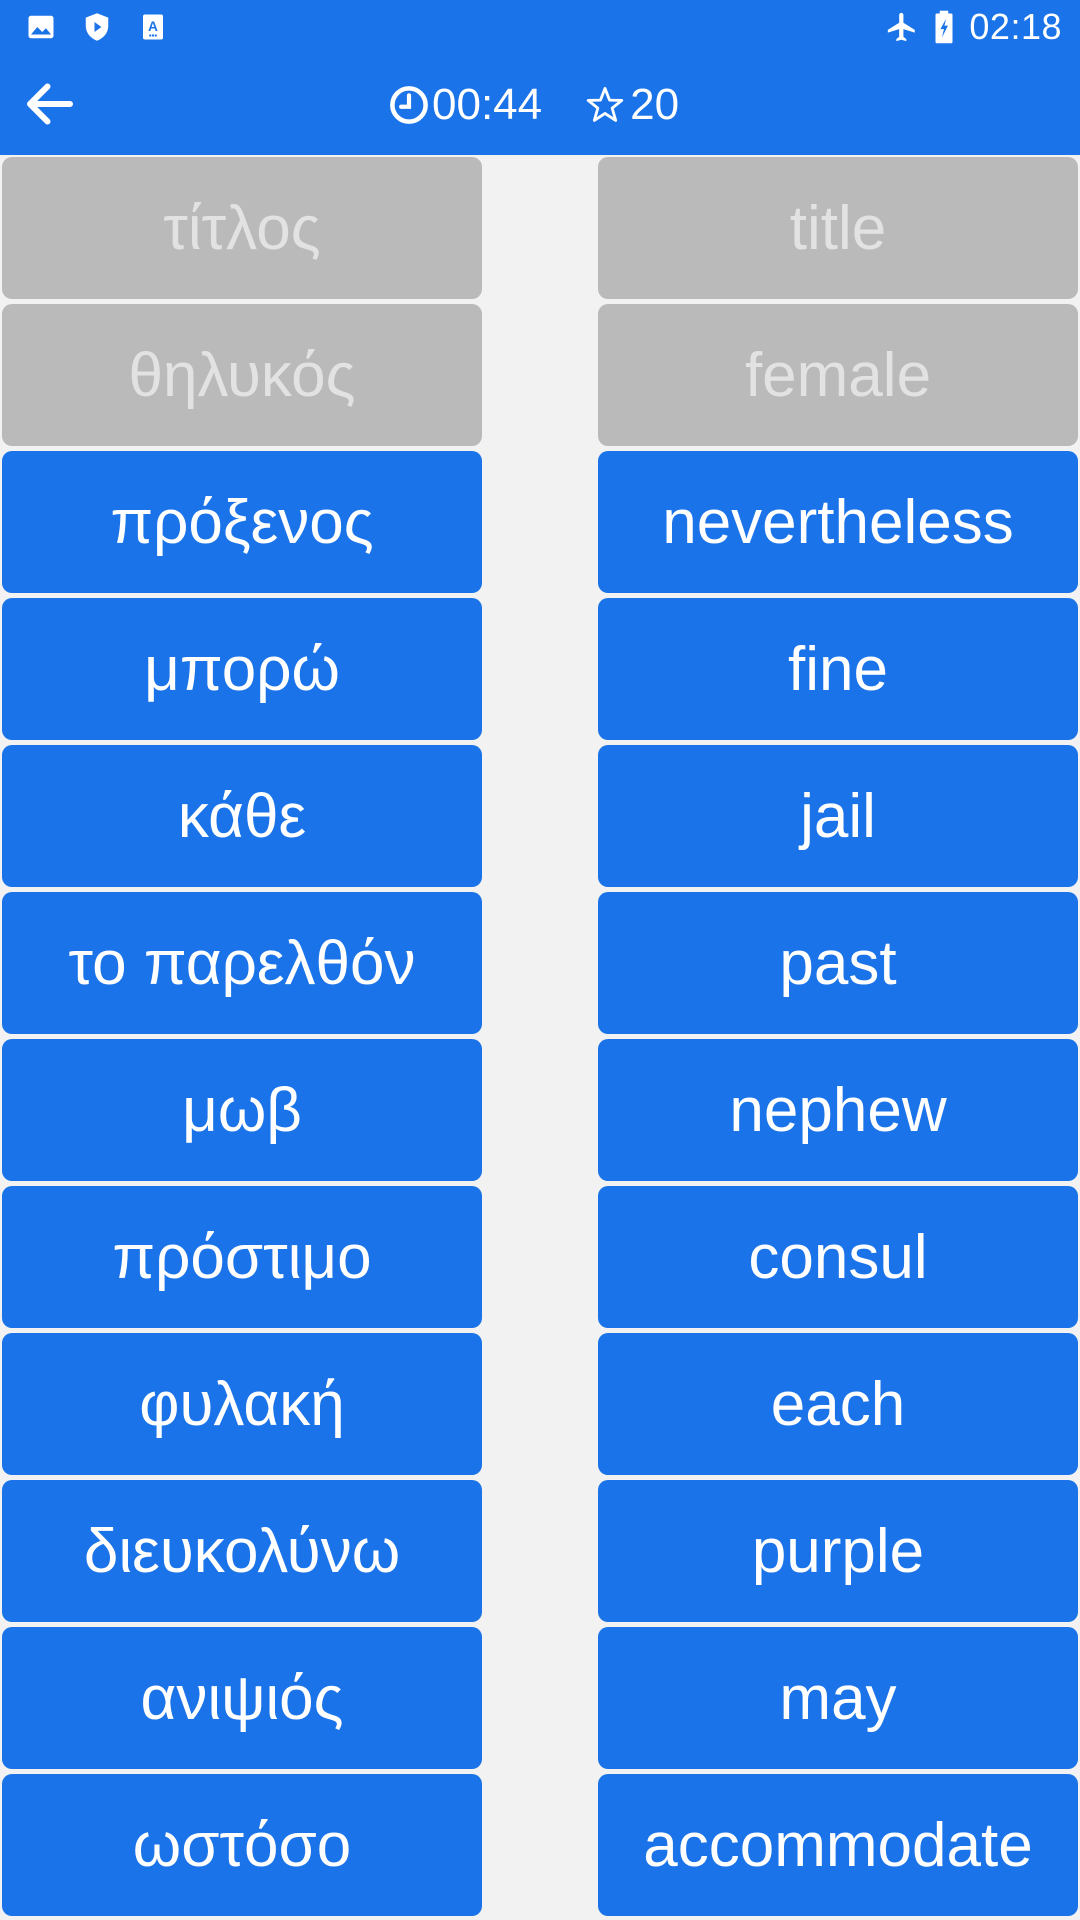 The height and width of the screenshot is (1920, 1080). What do you see at coordinates (540, 671) in the screenshot?
I see `word-pair-row: μπορώ fine` at bounding box center [540, 671].